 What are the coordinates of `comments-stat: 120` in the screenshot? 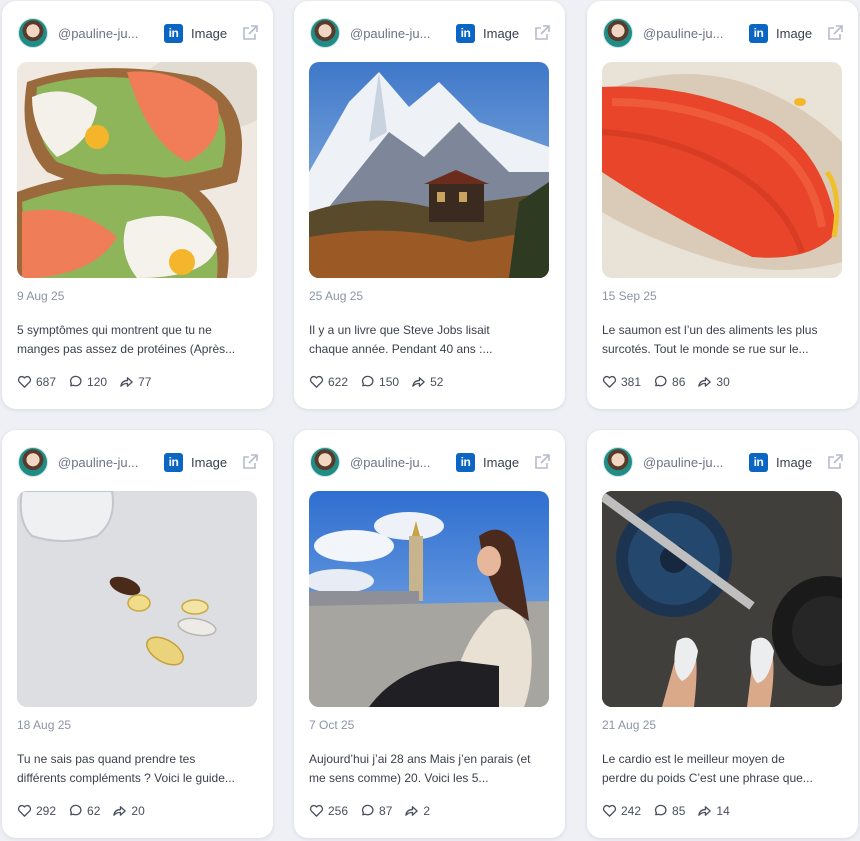 It's located at (87, 381).